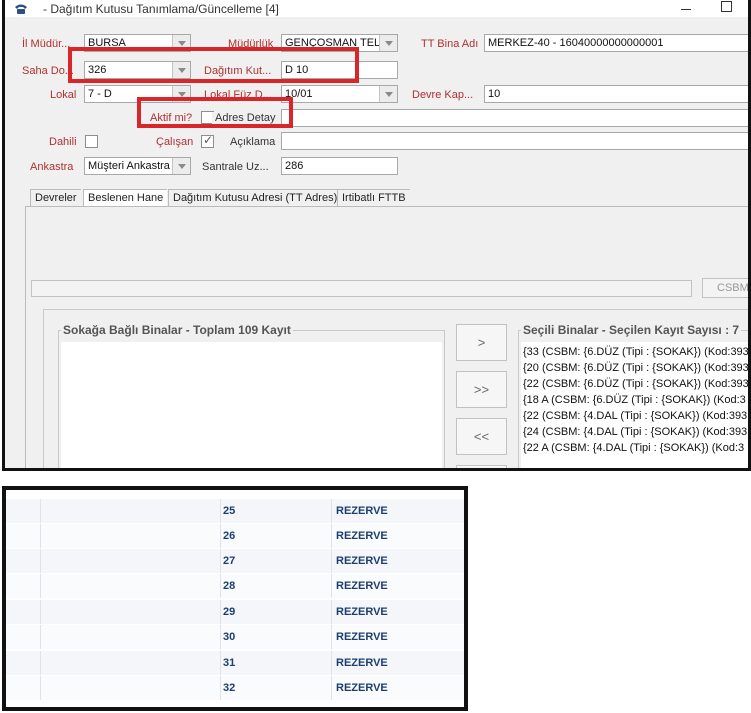  I want to click on port-number-cell: 26, so click(229, 536).